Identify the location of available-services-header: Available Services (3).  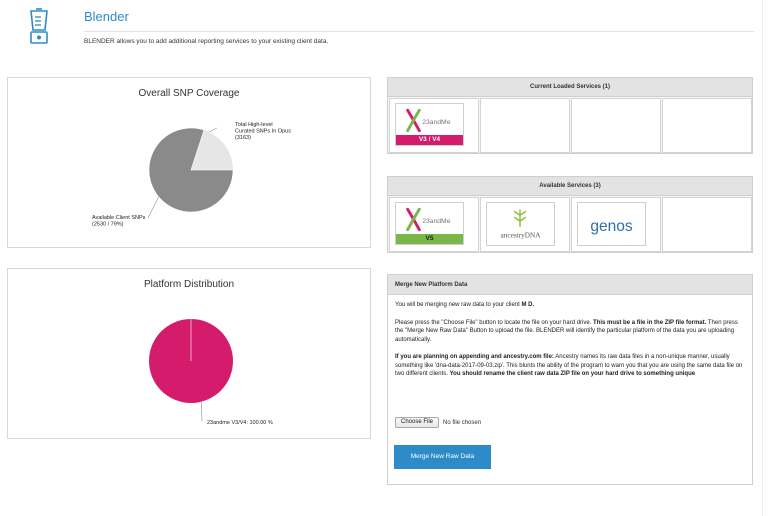
(570, 186).